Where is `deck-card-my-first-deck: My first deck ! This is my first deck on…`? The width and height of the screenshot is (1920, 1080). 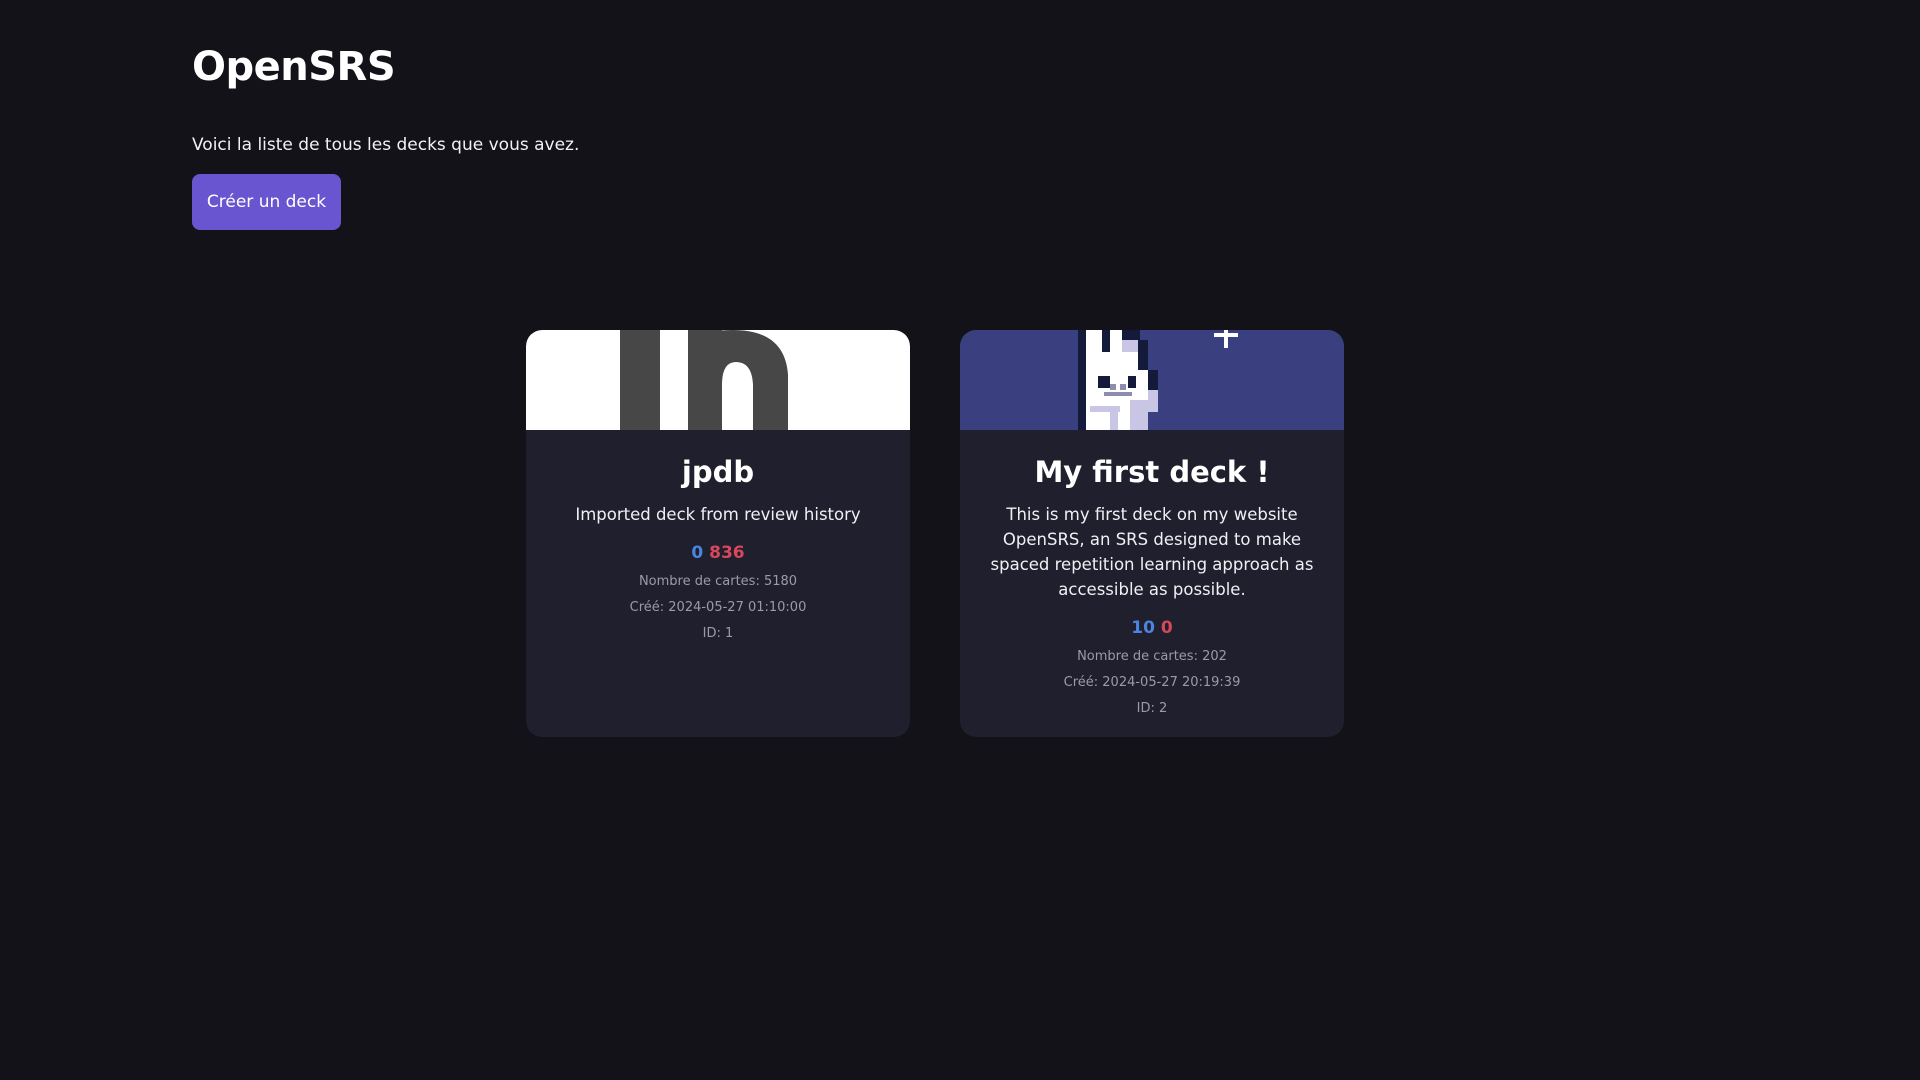
deck-card-my-first-deck: My first deck ! This is my first deck on… is located at coordinates (1152, 533).